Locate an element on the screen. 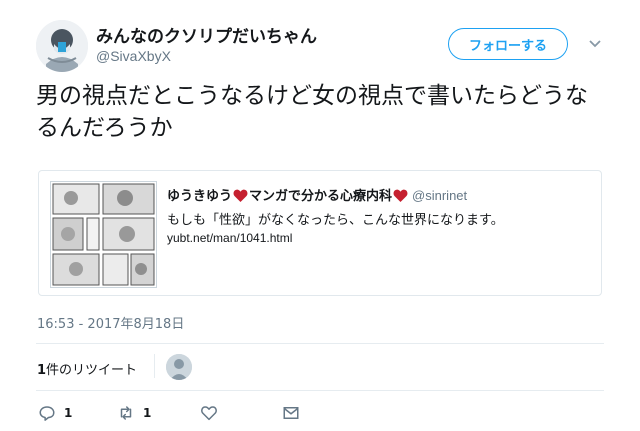 This screenshot has width=640, height=431. quoted-author-name-1: ゆうきゆう is located at coordinates (200, 196).